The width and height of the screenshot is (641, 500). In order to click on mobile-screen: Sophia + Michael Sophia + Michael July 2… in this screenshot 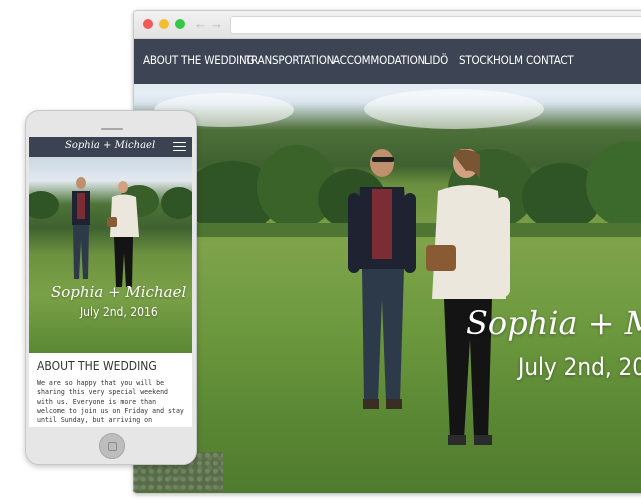, I will do `click(110, 282)`.